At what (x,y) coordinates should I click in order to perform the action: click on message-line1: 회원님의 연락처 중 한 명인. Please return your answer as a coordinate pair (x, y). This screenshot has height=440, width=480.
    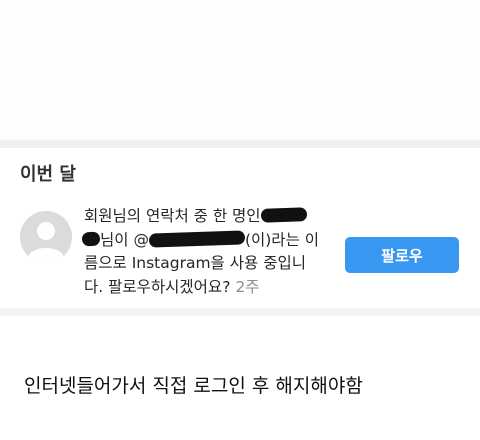
    Looking at the image, I should click on (172, 216).